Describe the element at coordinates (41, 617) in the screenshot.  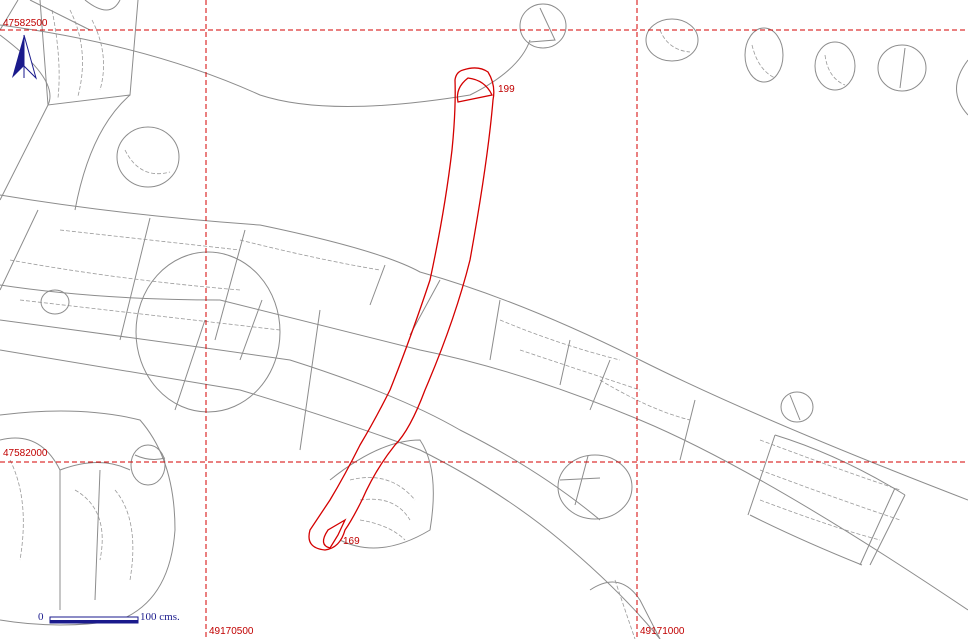
I see `scale-zero-label: 0` at that location.